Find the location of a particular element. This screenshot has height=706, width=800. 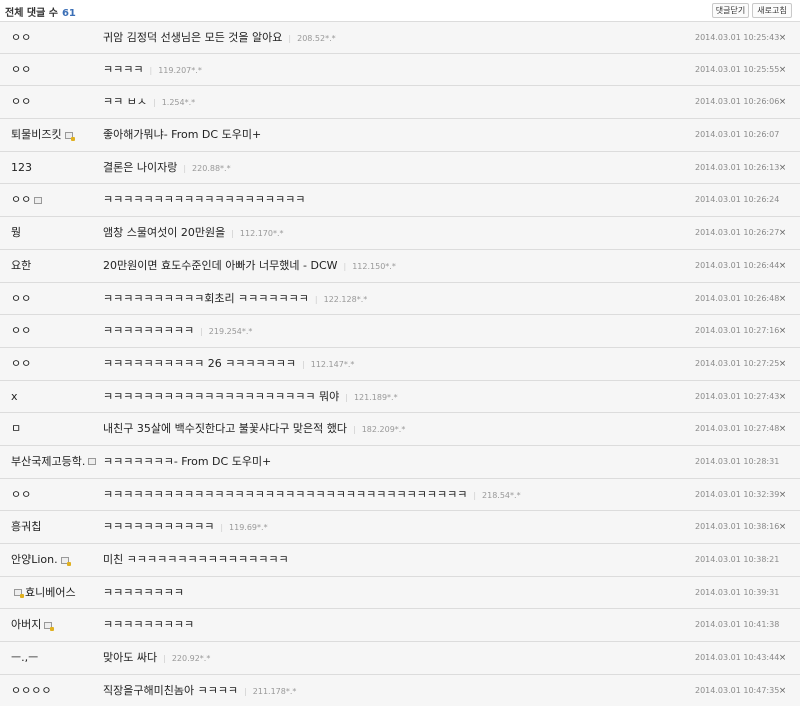

comment-body: ㅋㅋㅋㅋㅋㅋㅋ- From DC 도우미+ is located at coordinates (187, 462).